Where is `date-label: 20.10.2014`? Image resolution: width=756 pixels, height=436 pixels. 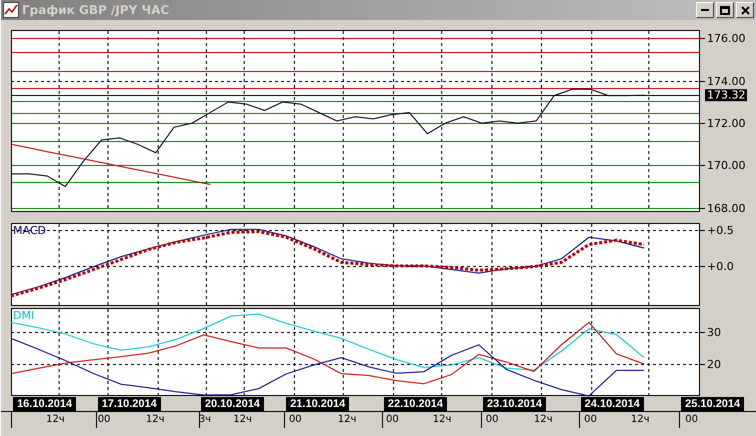 date-label: 20.10.2014 is located at coordinates (232, 404).